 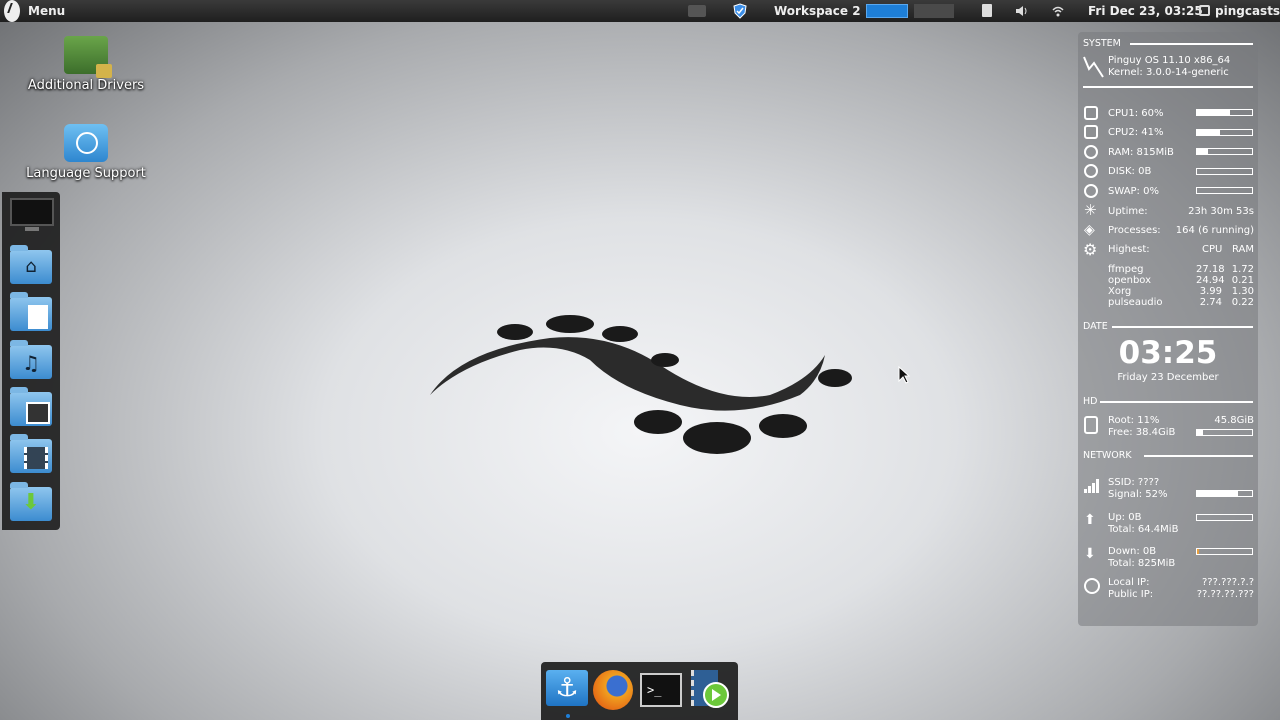 I want to click on disk-icon, so click(x=1091, y=171).